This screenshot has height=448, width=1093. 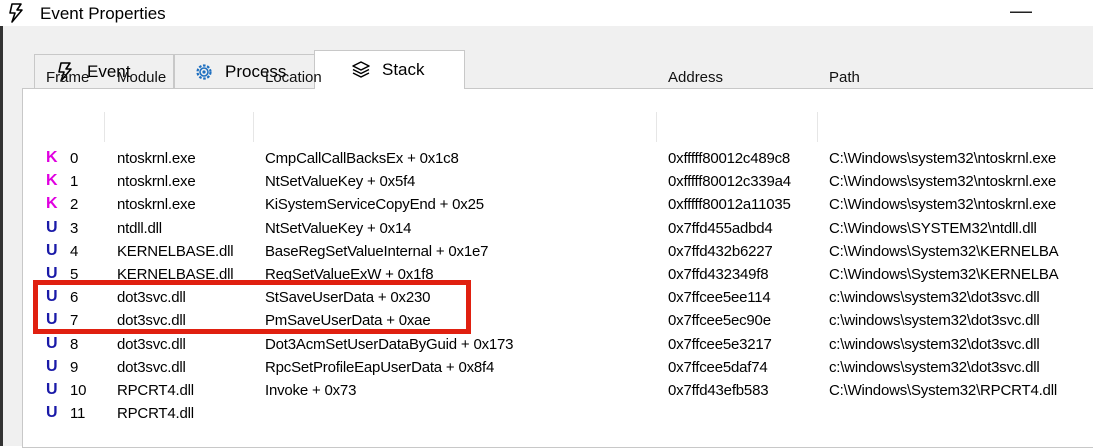 I want to click on cell-address: 0x7ffcee5ec90e, so click(x=719, y=321).